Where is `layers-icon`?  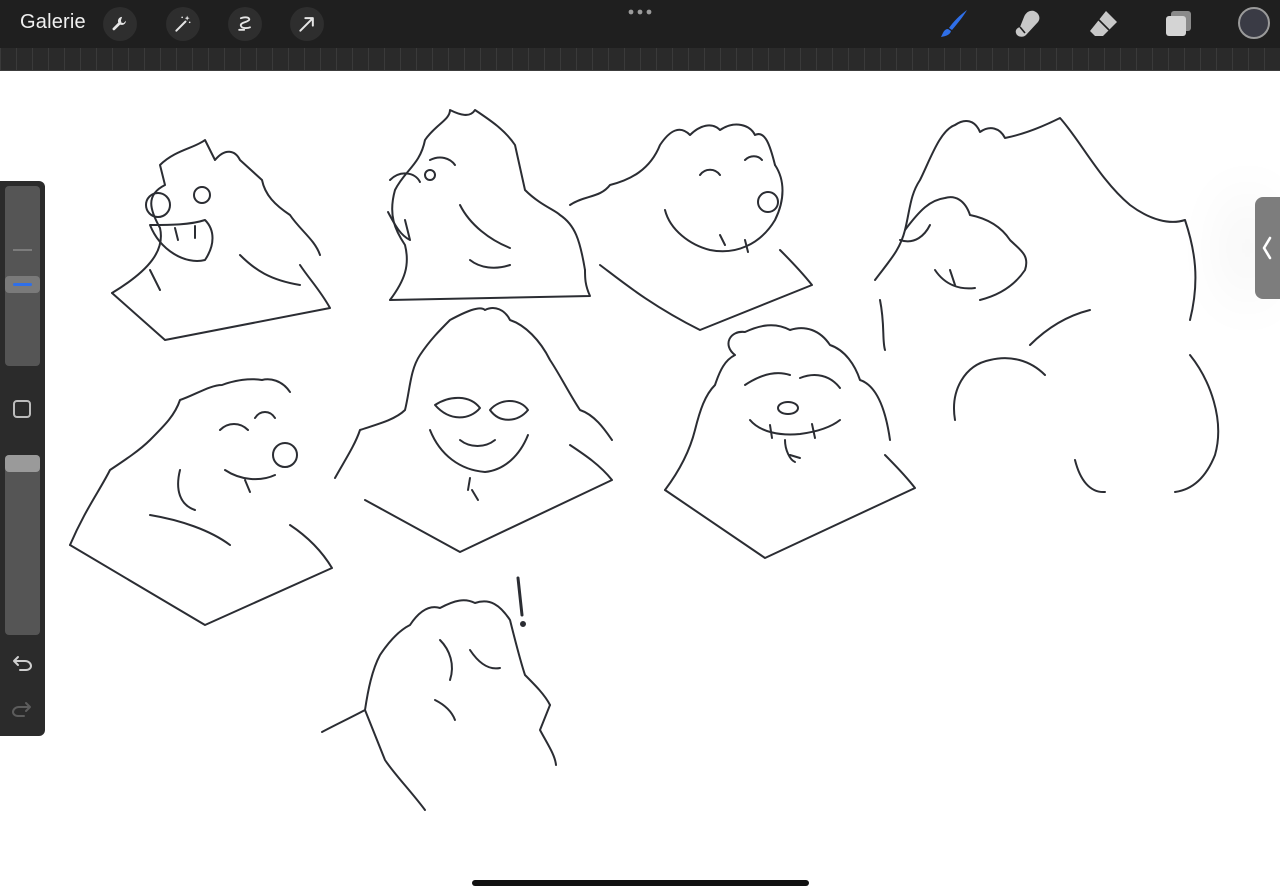 layers-icon is located at coordinates (1178, 24).